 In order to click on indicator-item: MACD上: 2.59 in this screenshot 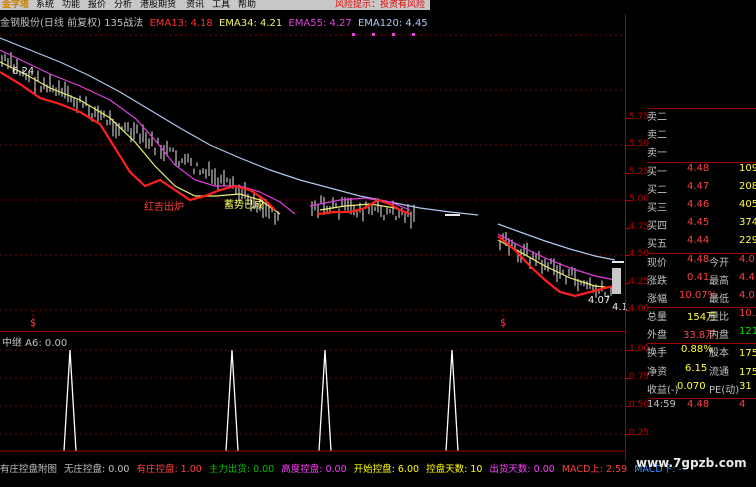, I will do `click(594, 469)`.